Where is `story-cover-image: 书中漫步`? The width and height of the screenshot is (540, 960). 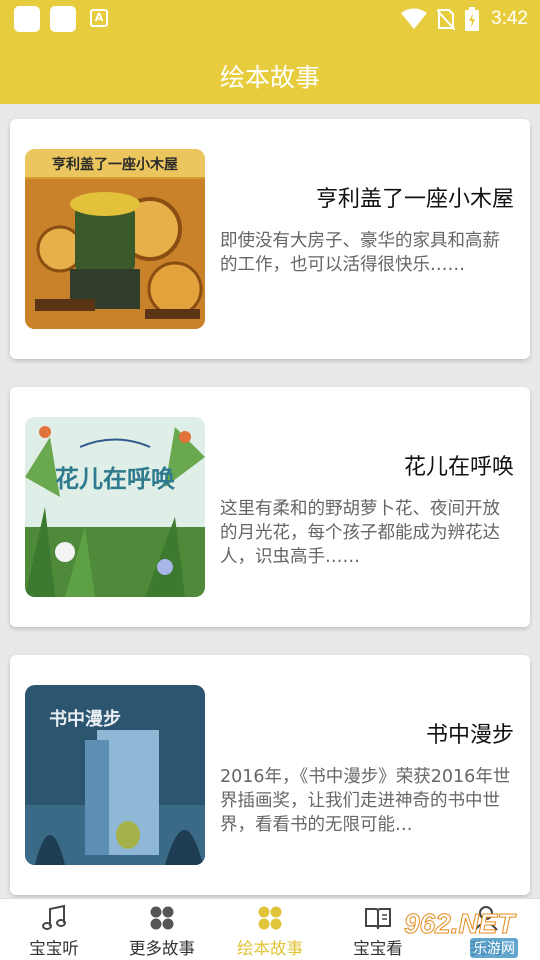
story-cover-image: 书中漫步 is located at coordinates (115, 775).